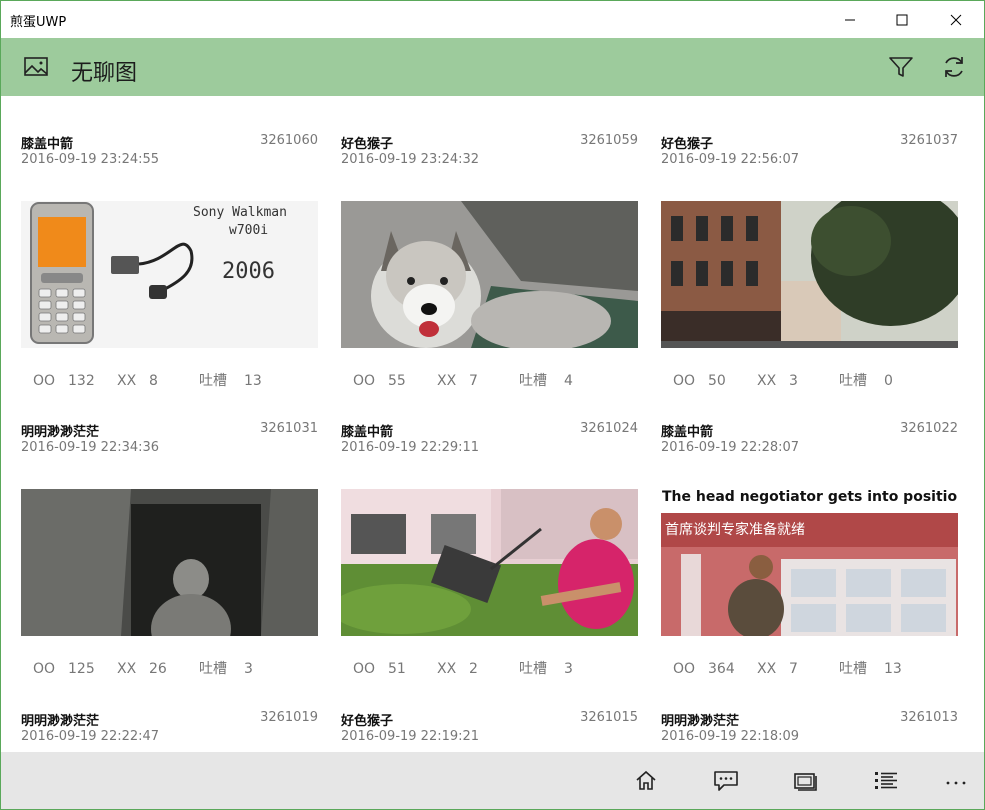 Image resolution: width=985 pixels, height=810 pixels. What do you see at coordinates (929, 428) in the screenshot?
I see `post-id: 3261022` at bounding box center [929, 428].